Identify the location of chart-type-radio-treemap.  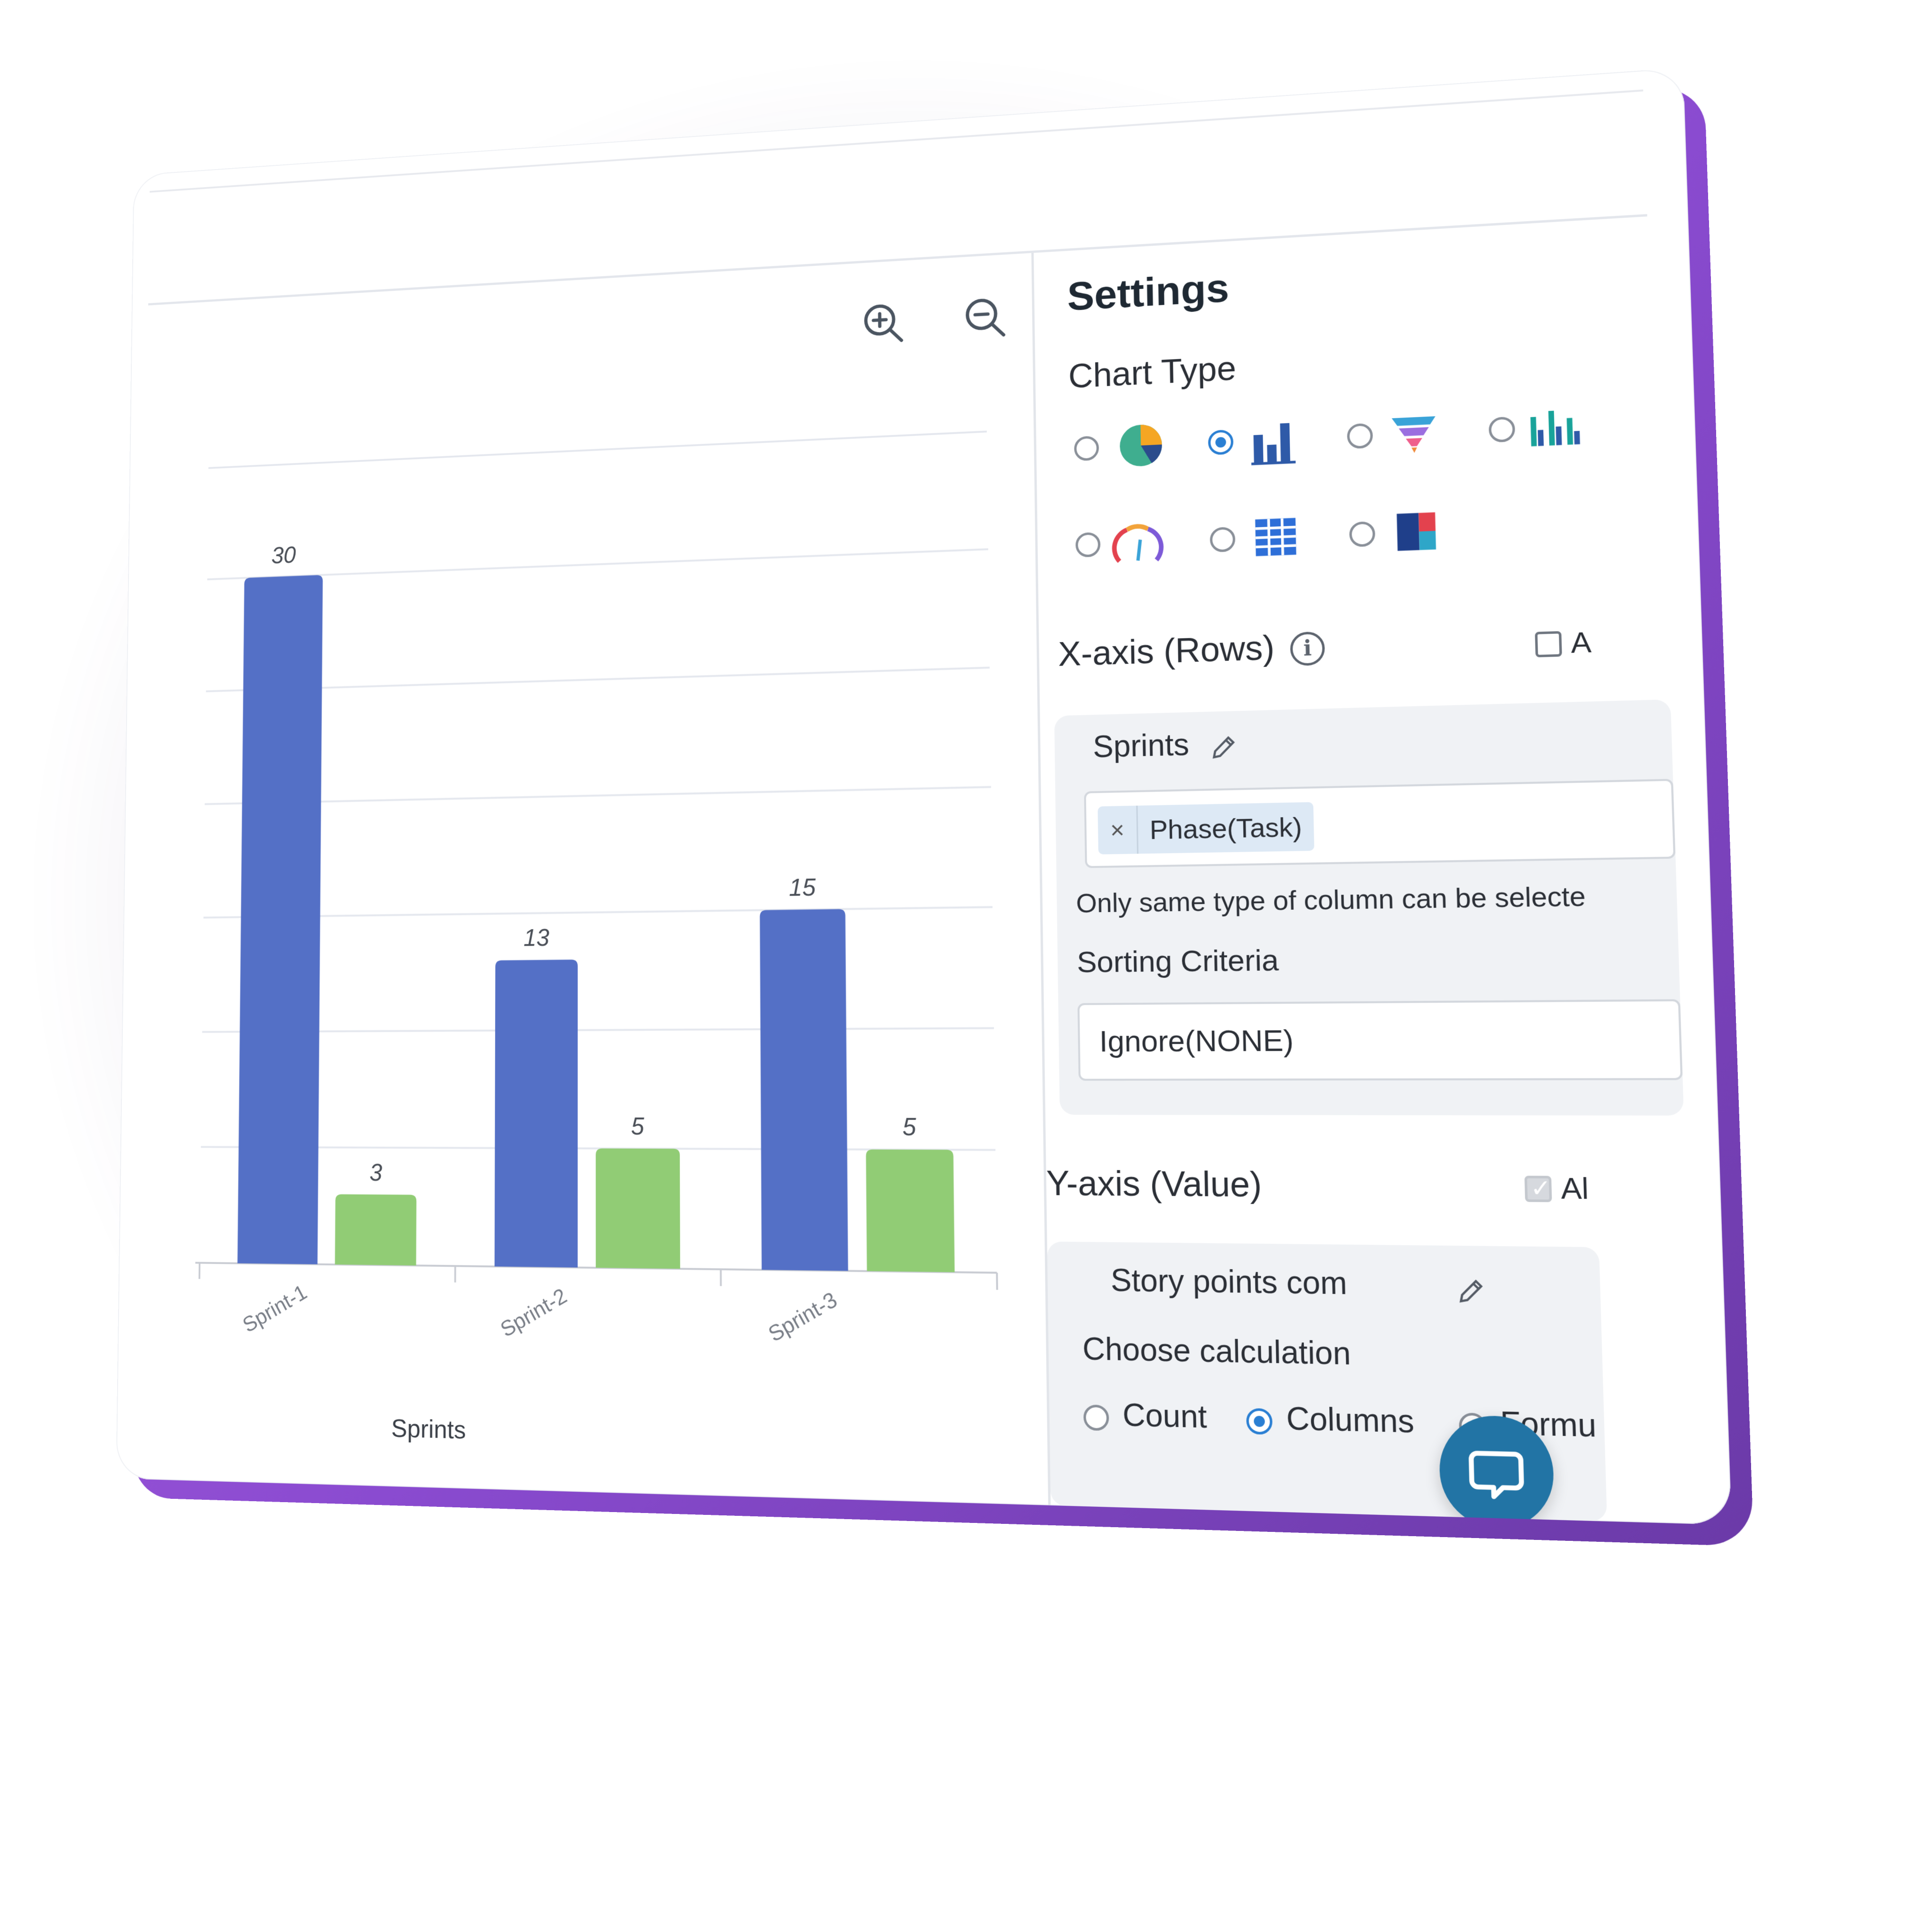
(1363, 534).